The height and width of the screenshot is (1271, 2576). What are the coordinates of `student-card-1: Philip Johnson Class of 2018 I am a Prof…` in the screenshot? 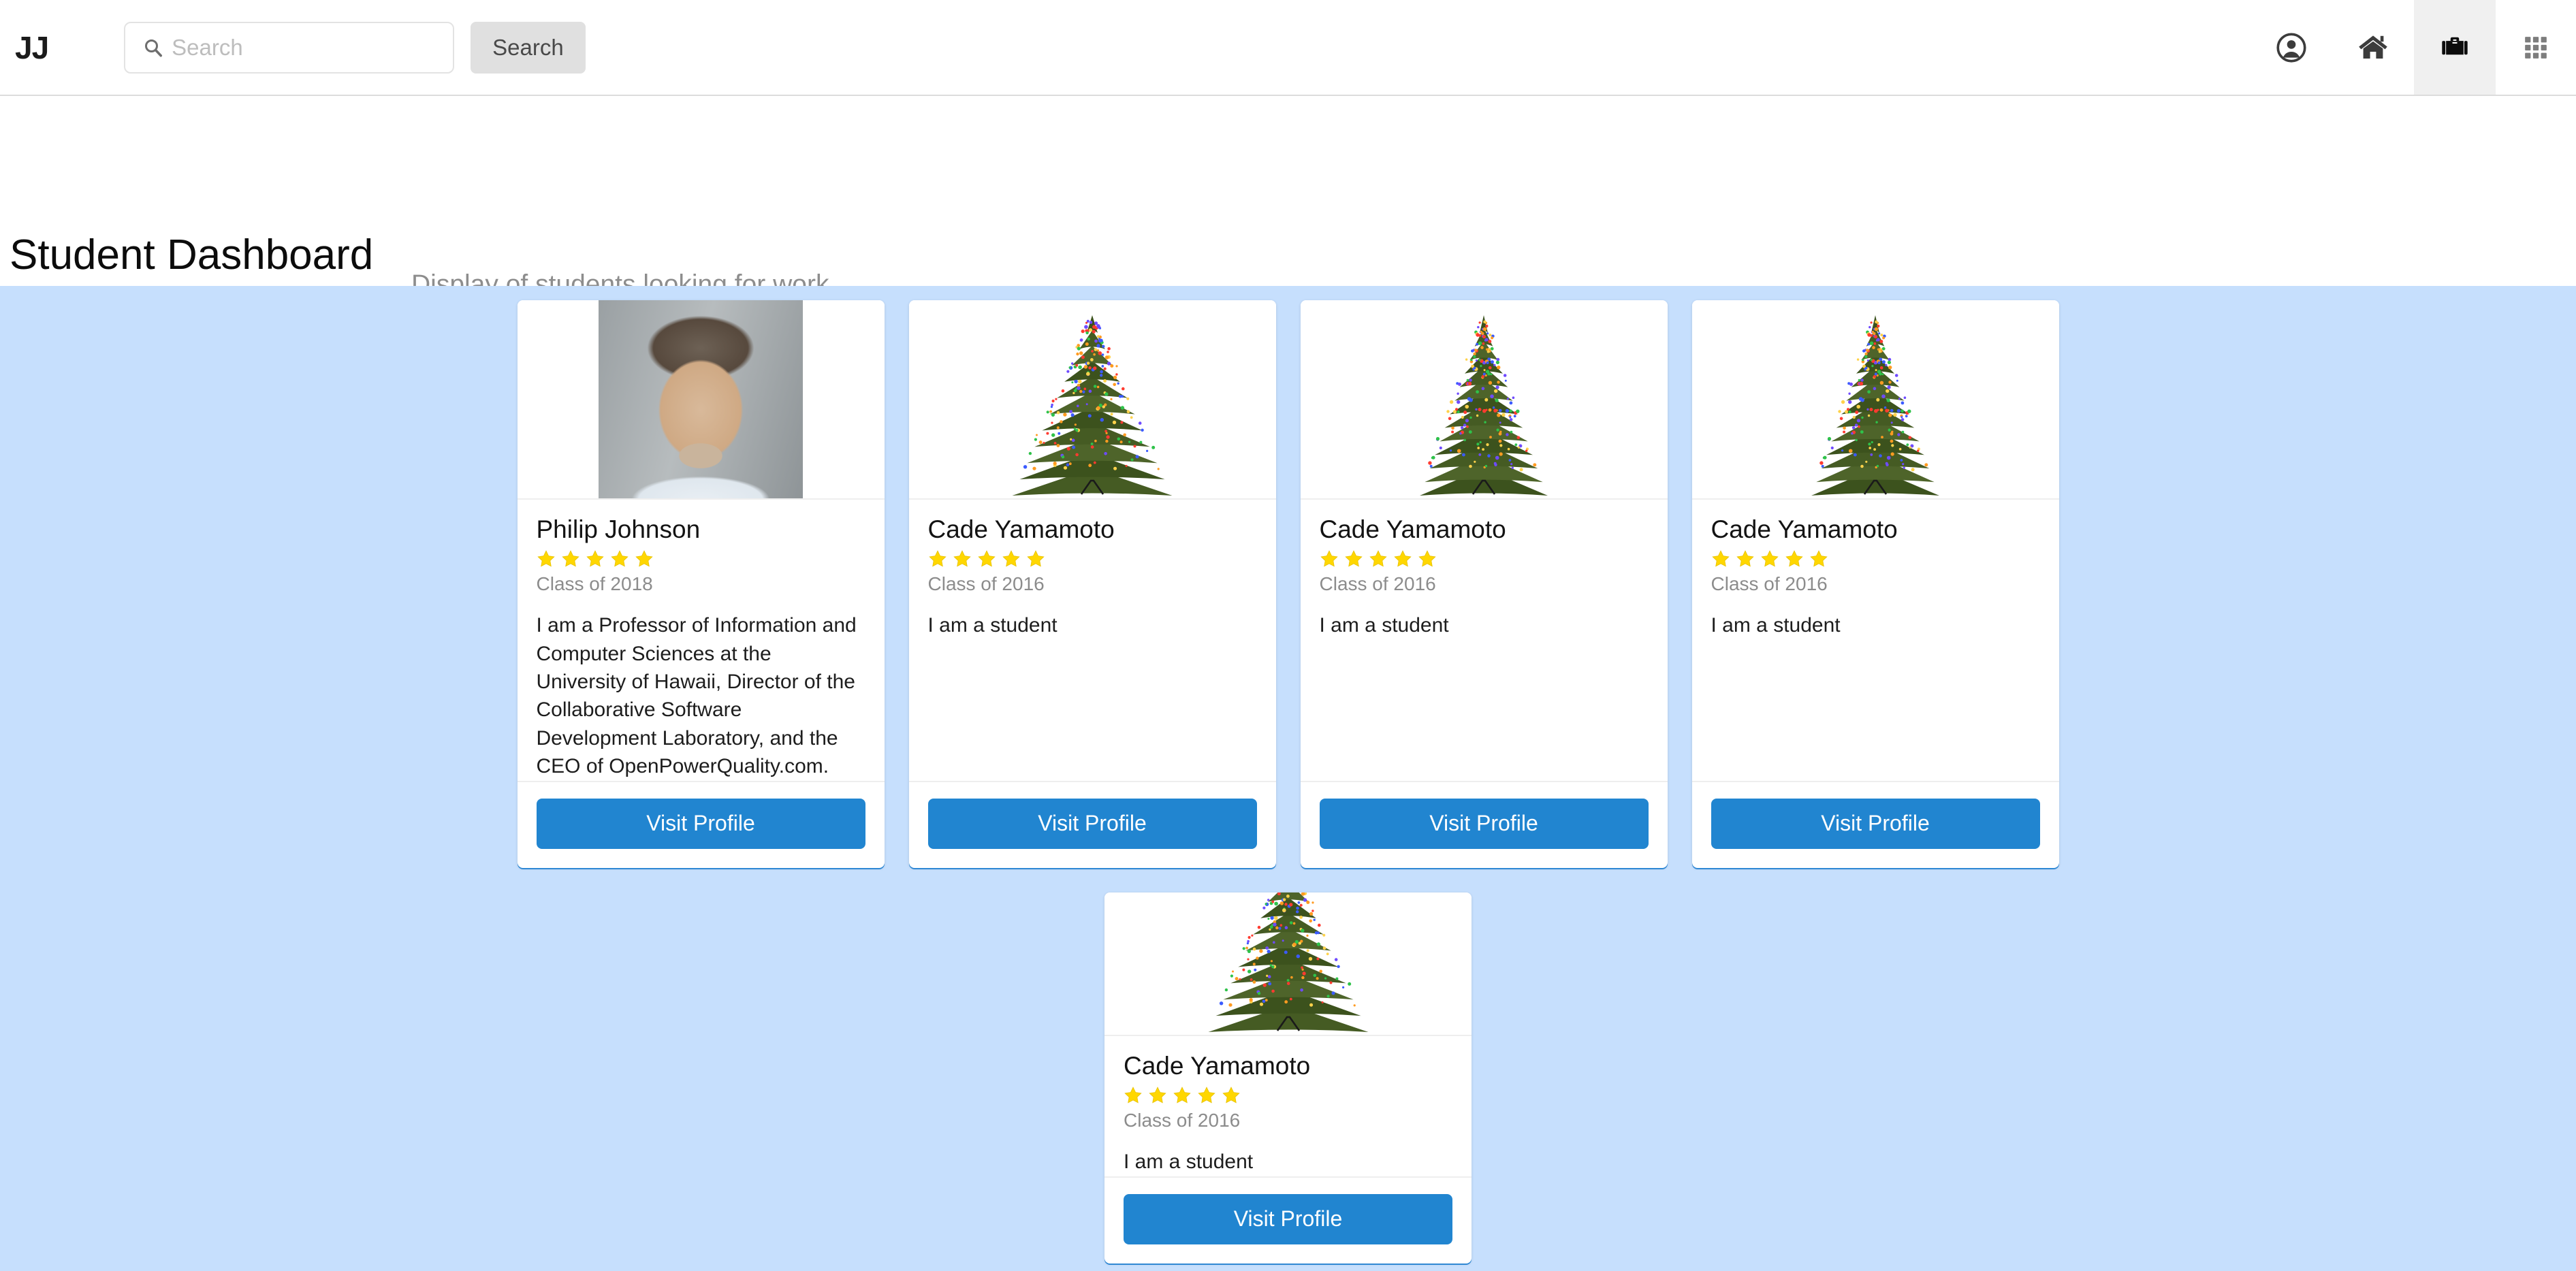 It's located at (701, 584).